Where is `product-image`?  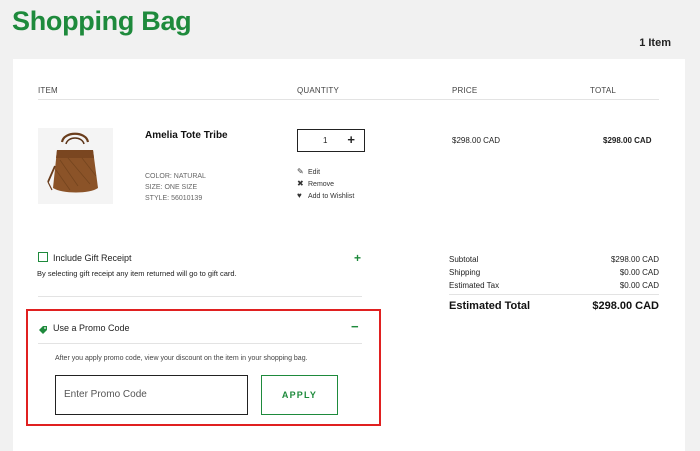
product-image is located at coordinates (75, 166).